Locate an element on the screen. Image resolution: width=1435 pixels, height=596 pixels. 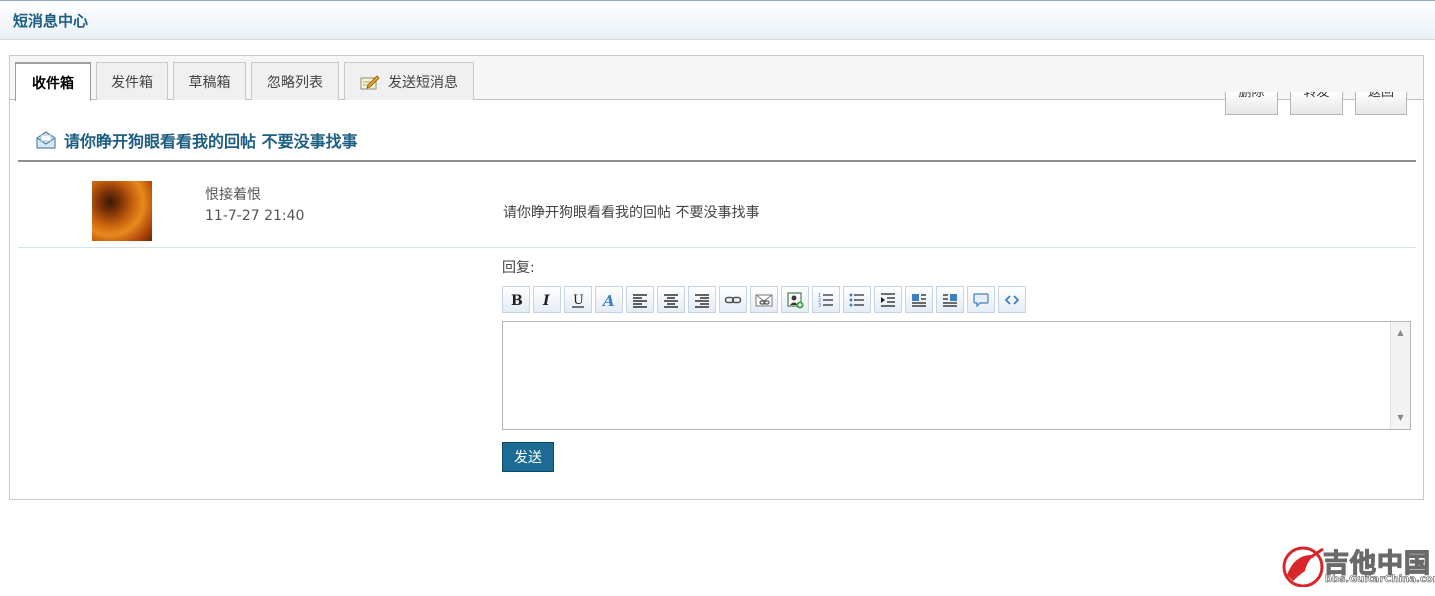
svg-text: I is located at coordinates (546, 301).